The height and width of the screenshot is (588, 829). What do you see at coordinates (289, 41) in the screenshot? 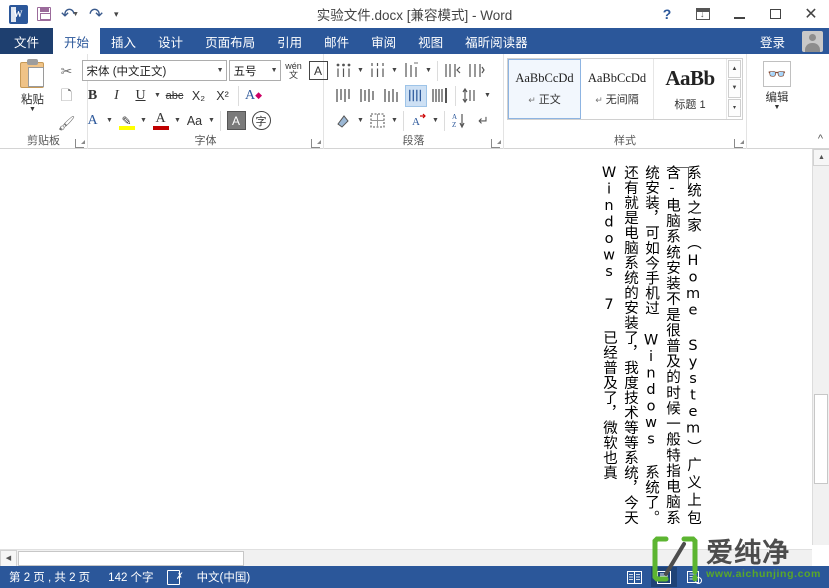
I see `tab-references: 引用` at bounding box center [289, 41].